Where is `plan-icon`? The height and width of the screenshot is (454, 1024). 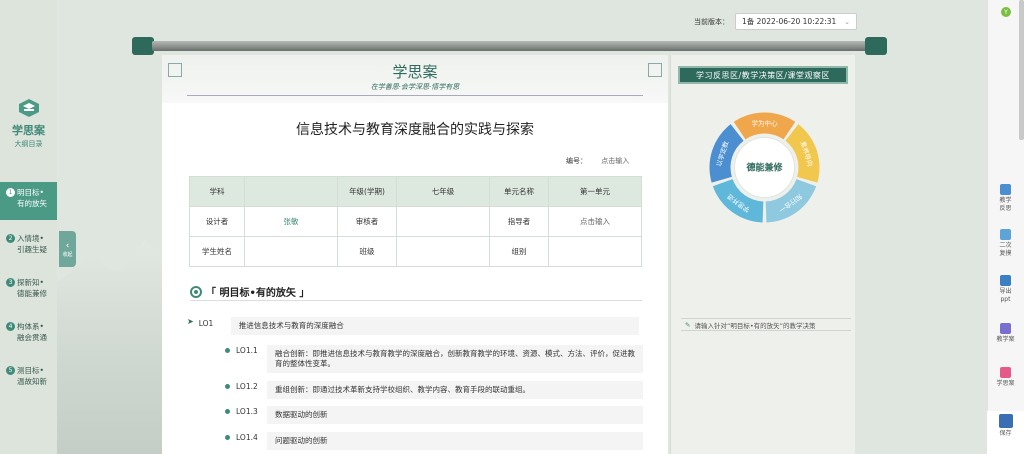 plan-icon is located at coordinates (1005, 328).